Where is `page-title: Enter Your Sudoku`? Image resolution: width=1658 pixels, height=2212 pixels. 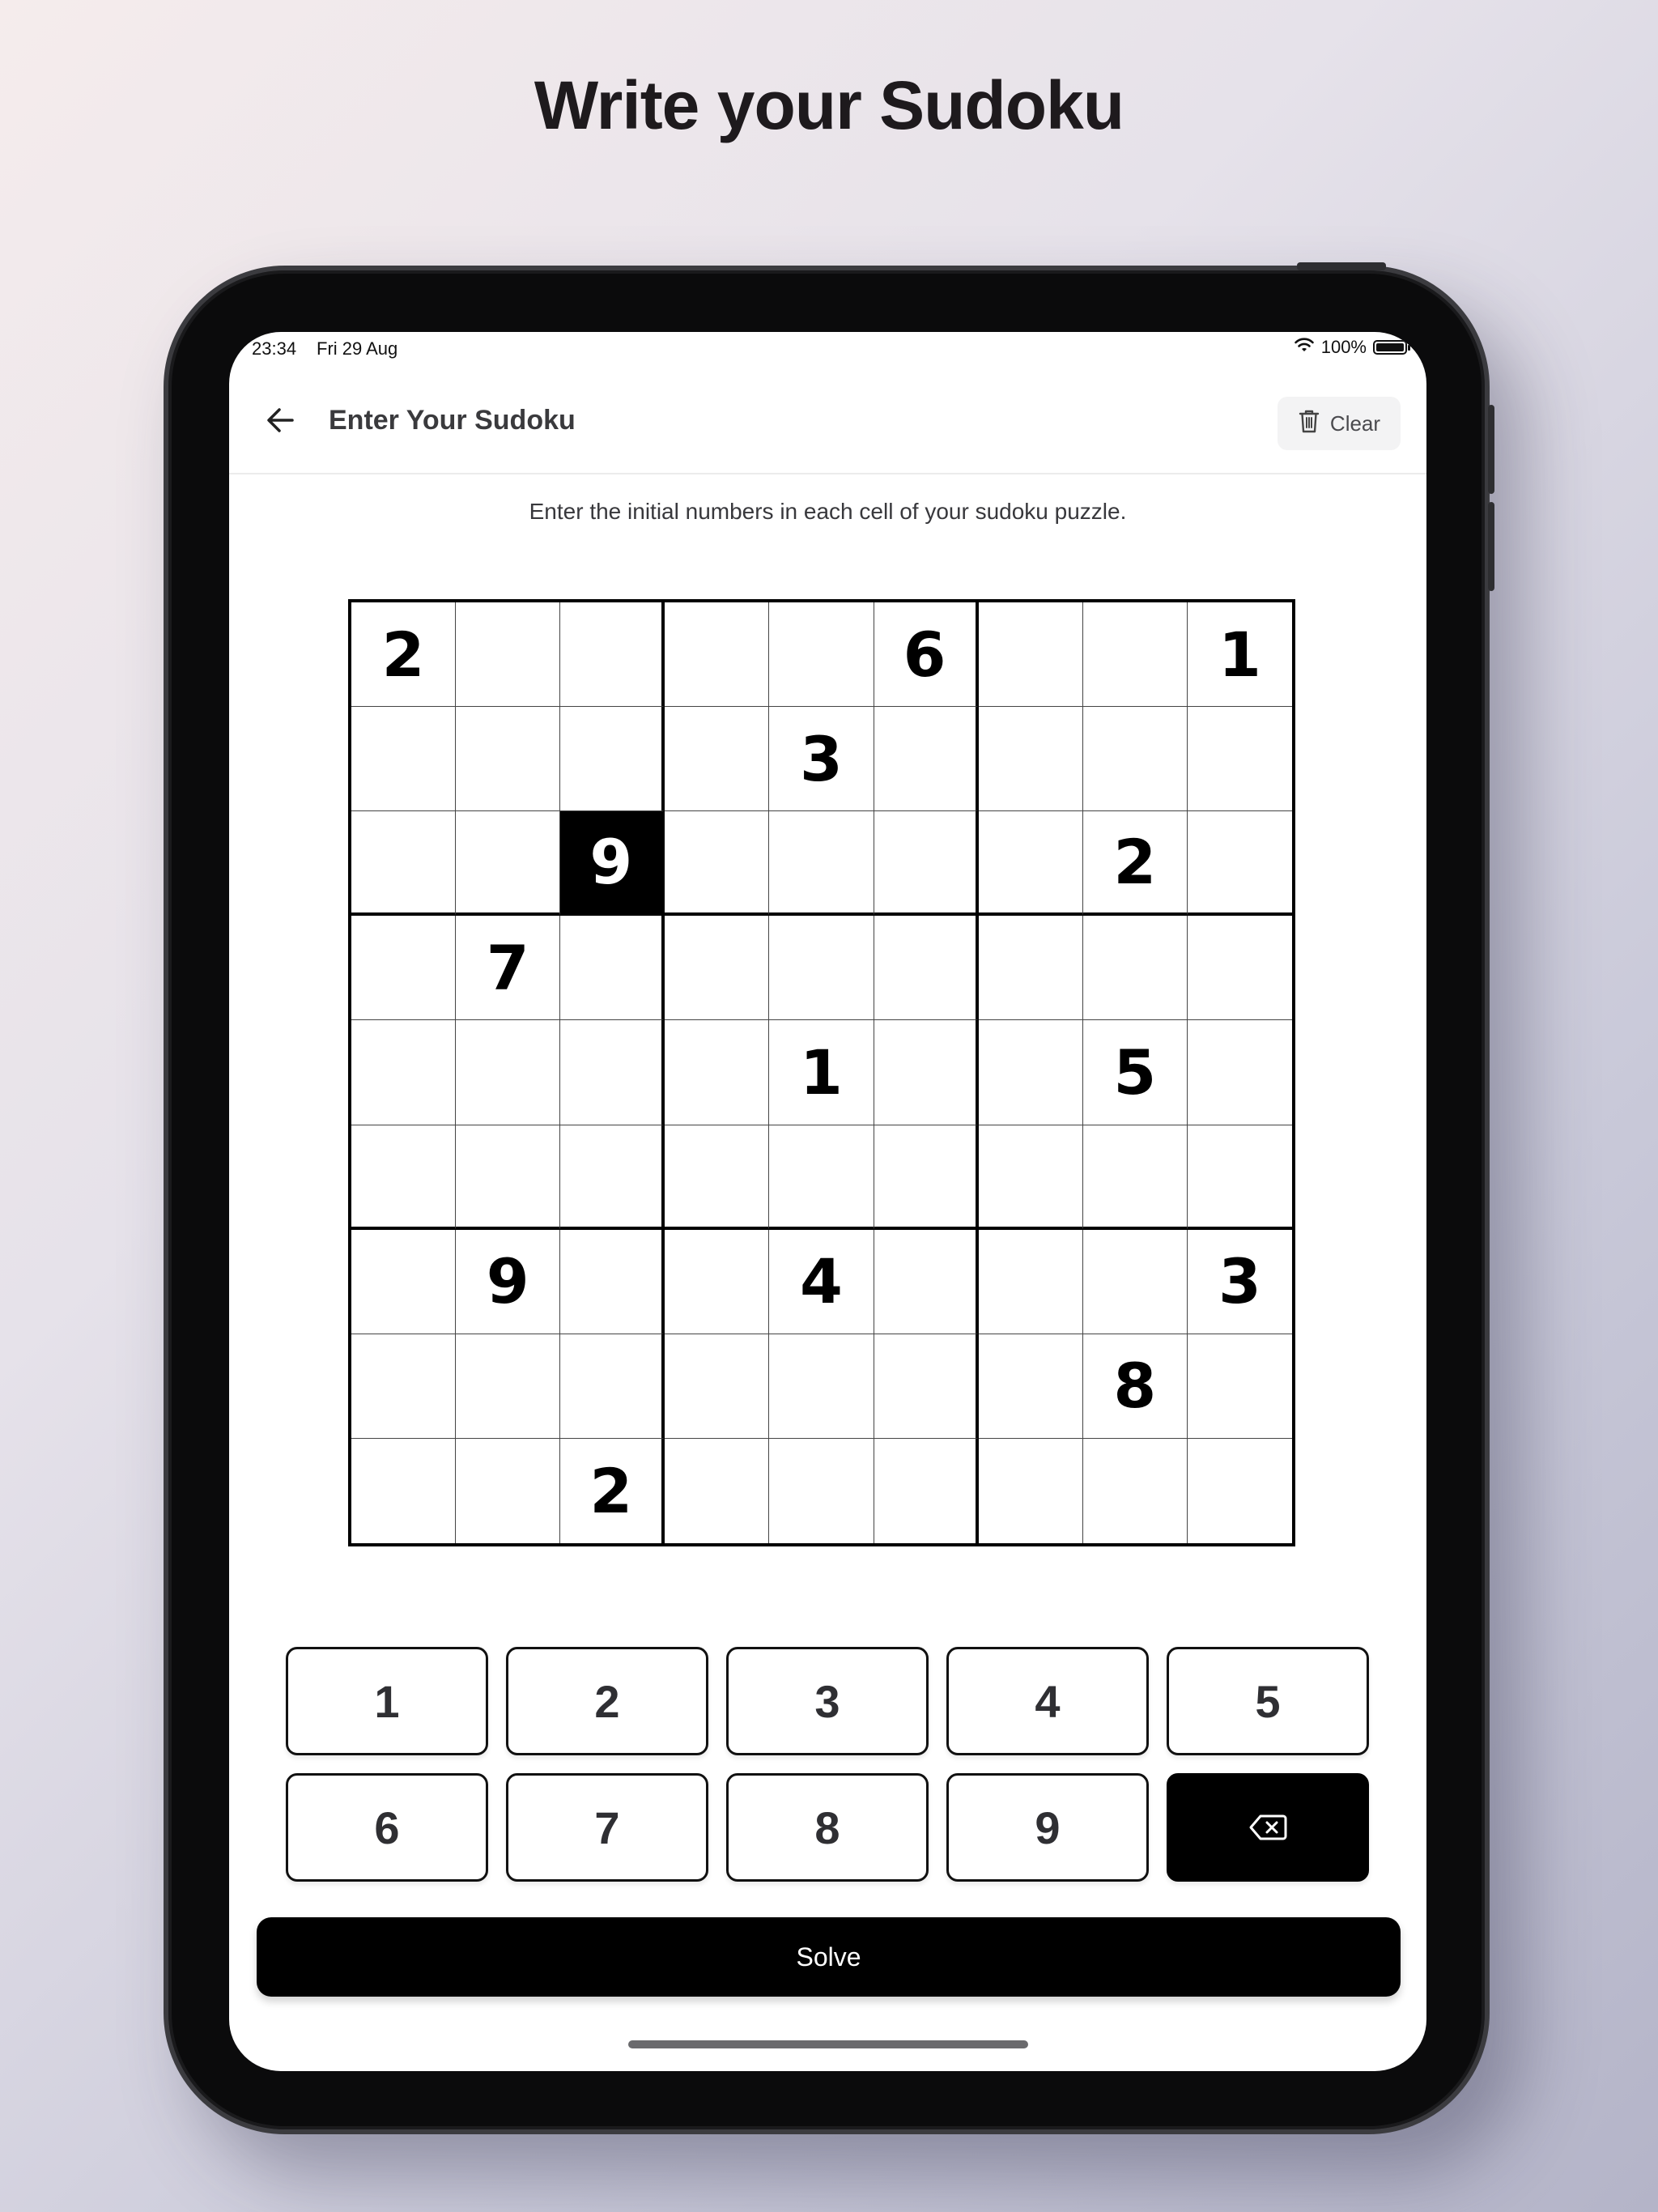
page-title: Enter Your Sudoku is located at coordinates (452, 421).